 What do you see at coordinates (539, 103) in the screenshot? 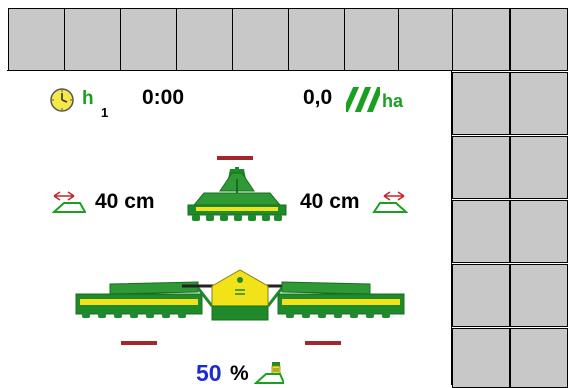
I see `softkey-right-2b` at bounding box center [539, 103].